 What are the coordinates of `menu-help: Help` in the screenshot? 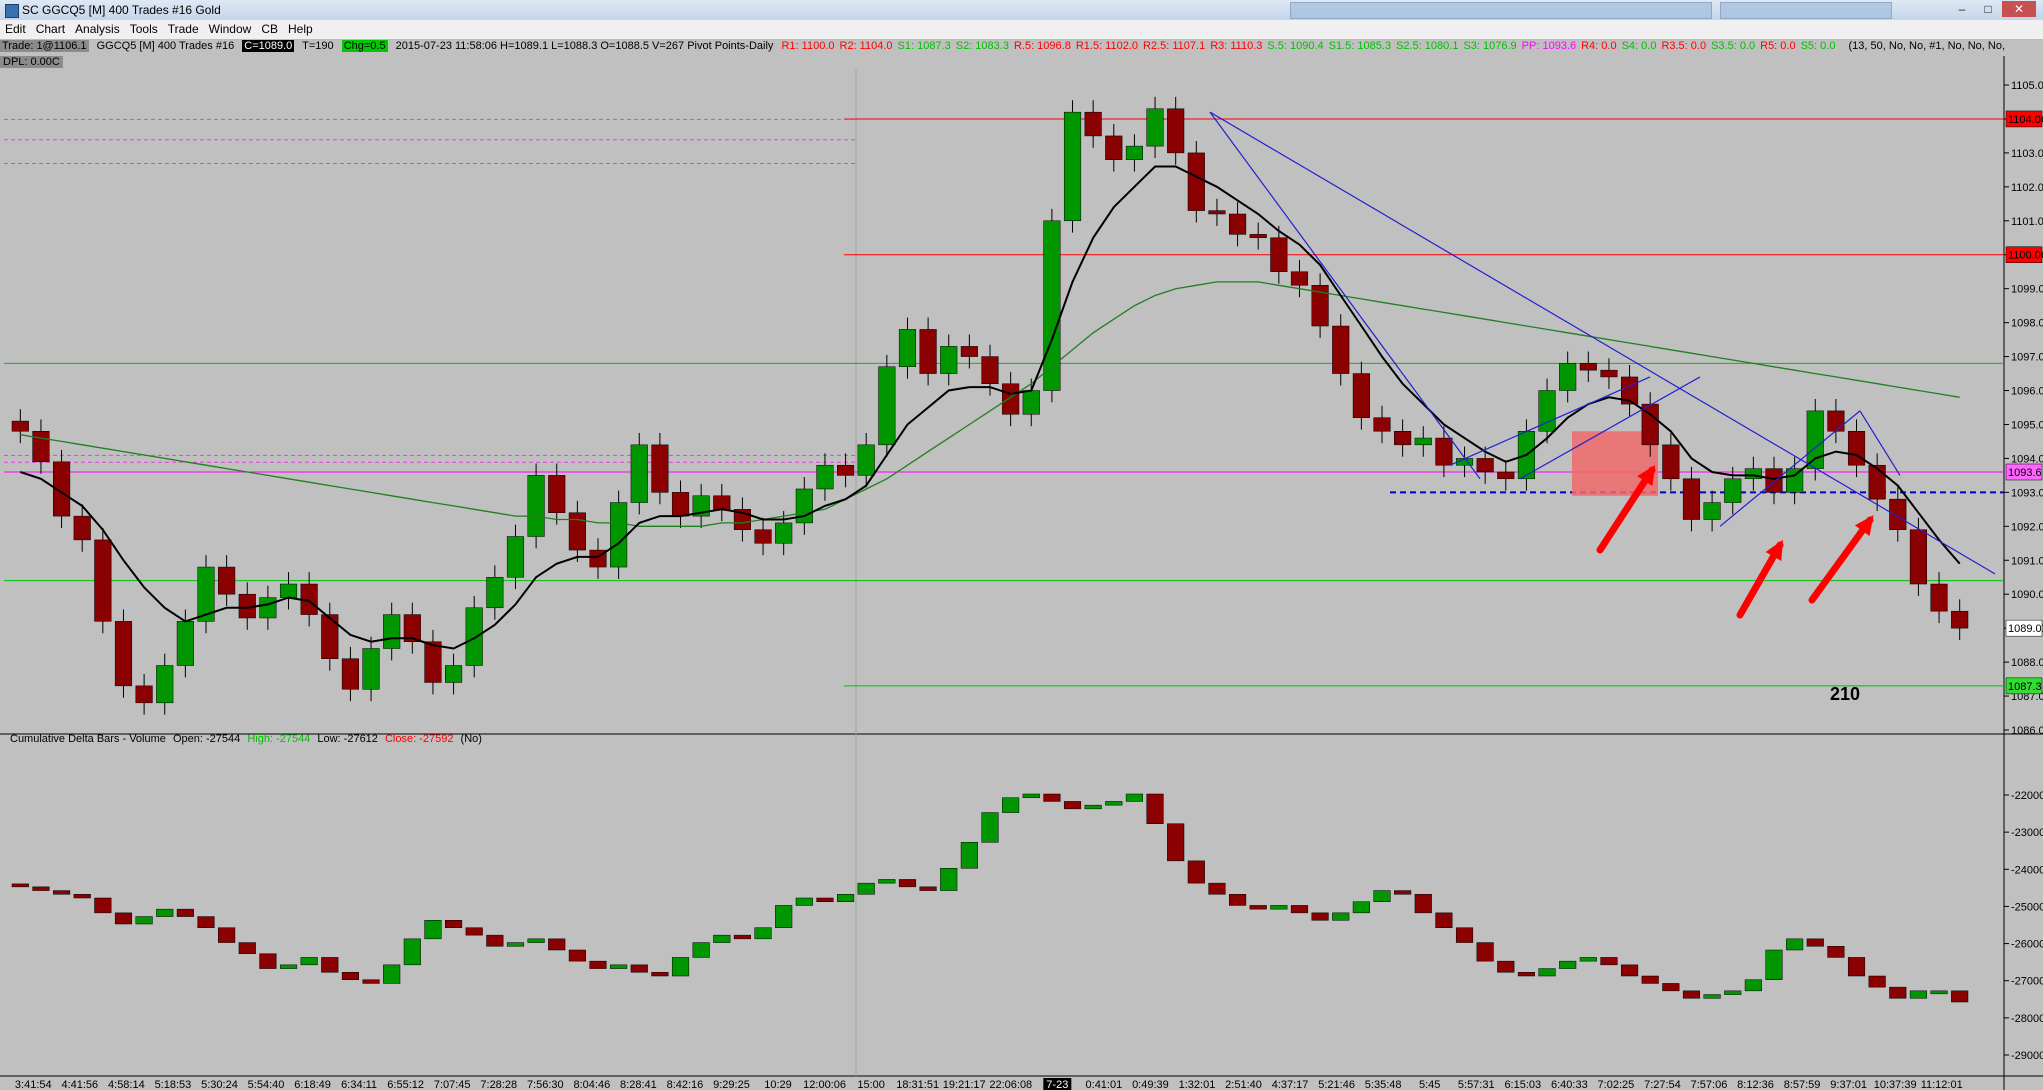 It's located at (300, 29).